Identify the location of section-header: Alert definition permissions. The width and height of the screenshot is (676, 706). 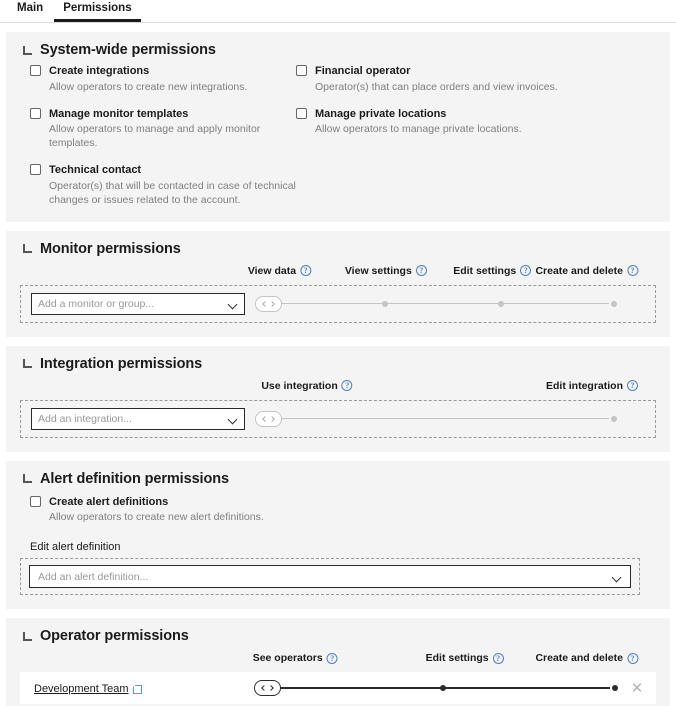
(338, 479).